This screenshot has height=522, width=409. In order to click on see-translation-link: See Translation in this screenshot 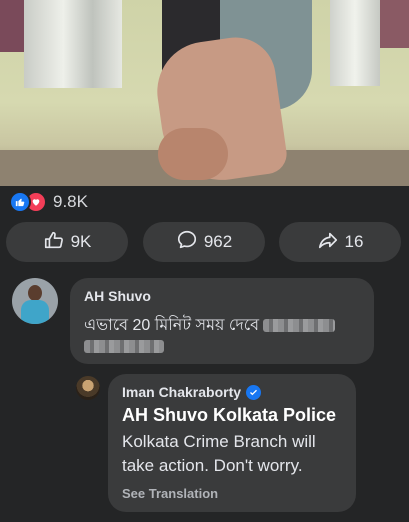, I will do `click(170, 493)`.